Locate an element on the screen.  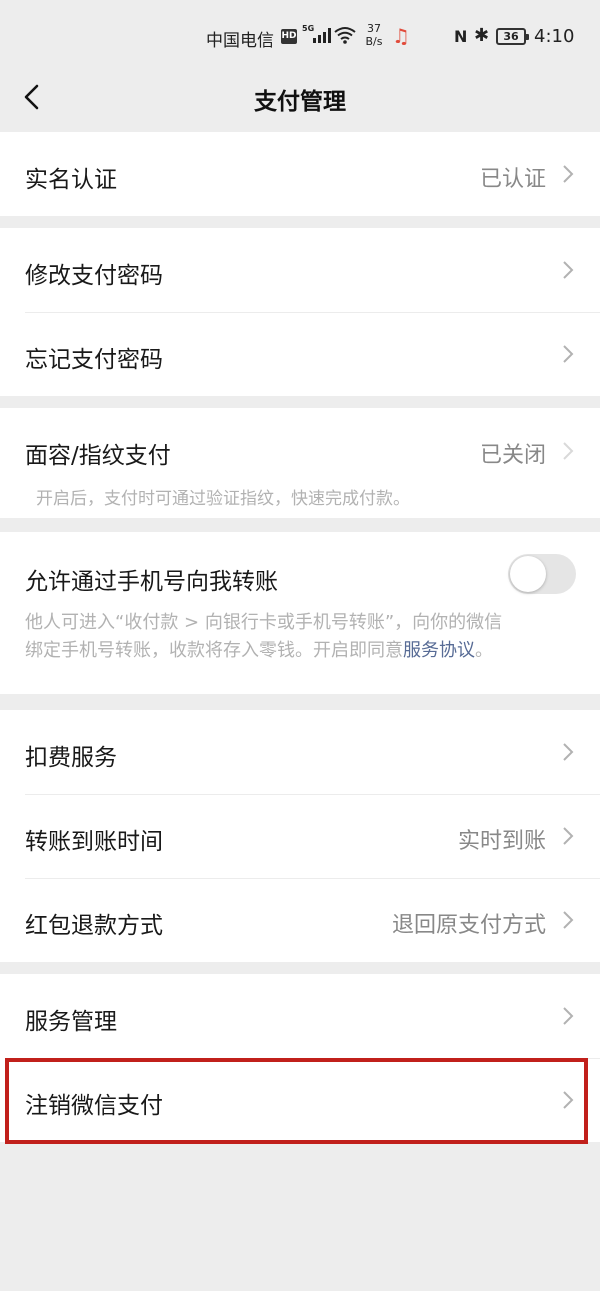
deduction-service-item: 扣费服务 is located at coordinates (300, 752).